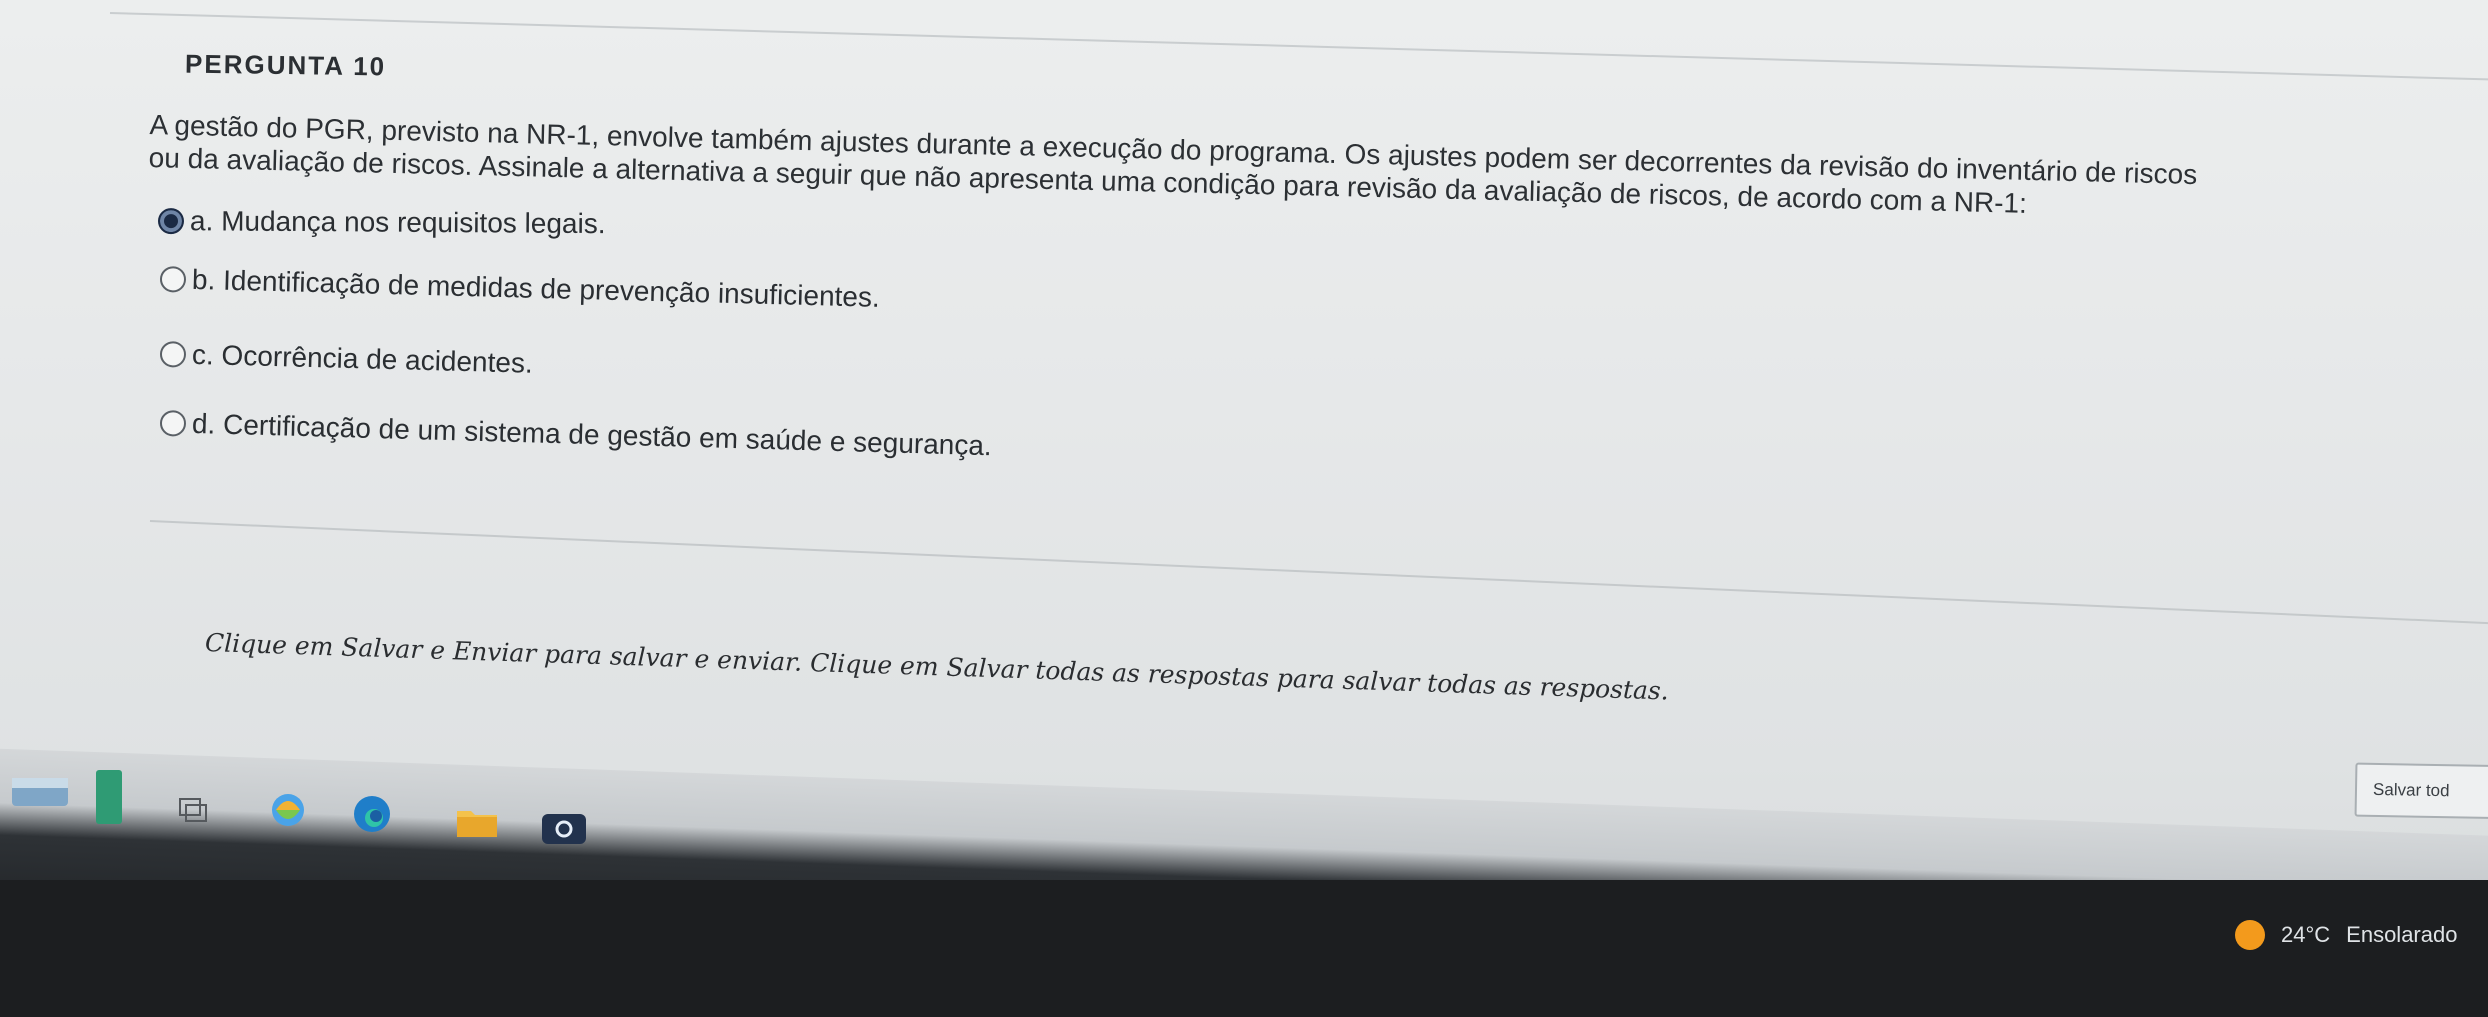 The image size is (2488, 1017). What do you see at coordinates (397, 222) in the screenshot?
I see `option-a-label: a. Mudança nos requisitos legais.` at bounding box center [397, 222].